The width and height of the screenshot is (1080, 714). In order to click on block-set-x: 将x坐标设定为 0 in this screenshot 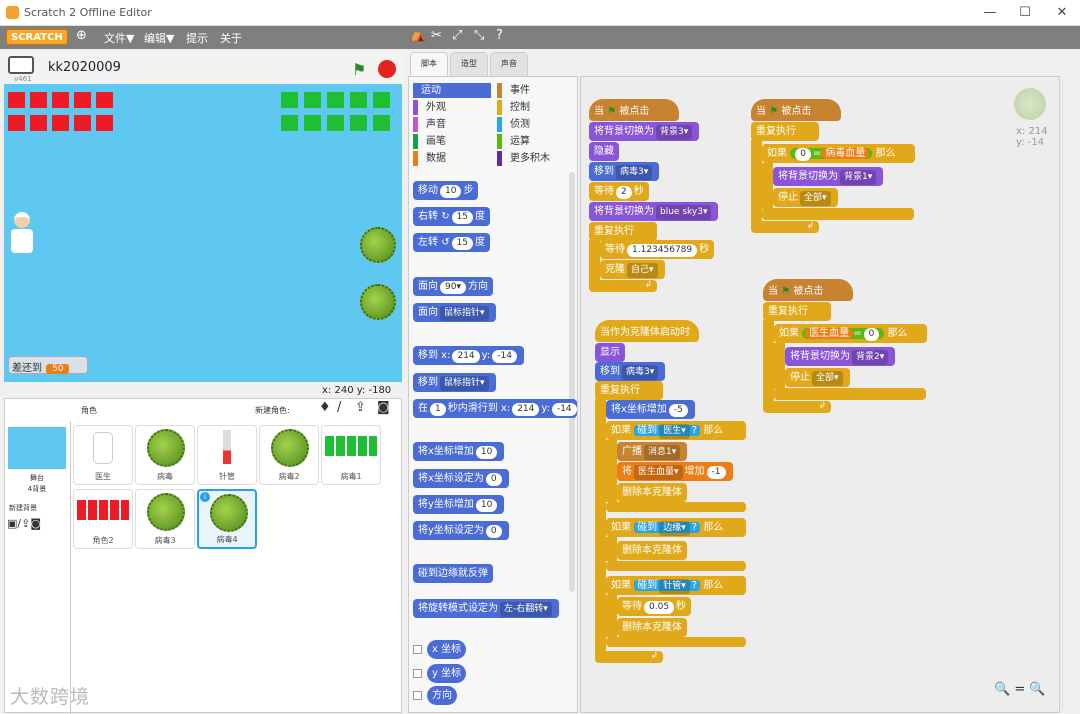, I will do `click(461, 478)`.